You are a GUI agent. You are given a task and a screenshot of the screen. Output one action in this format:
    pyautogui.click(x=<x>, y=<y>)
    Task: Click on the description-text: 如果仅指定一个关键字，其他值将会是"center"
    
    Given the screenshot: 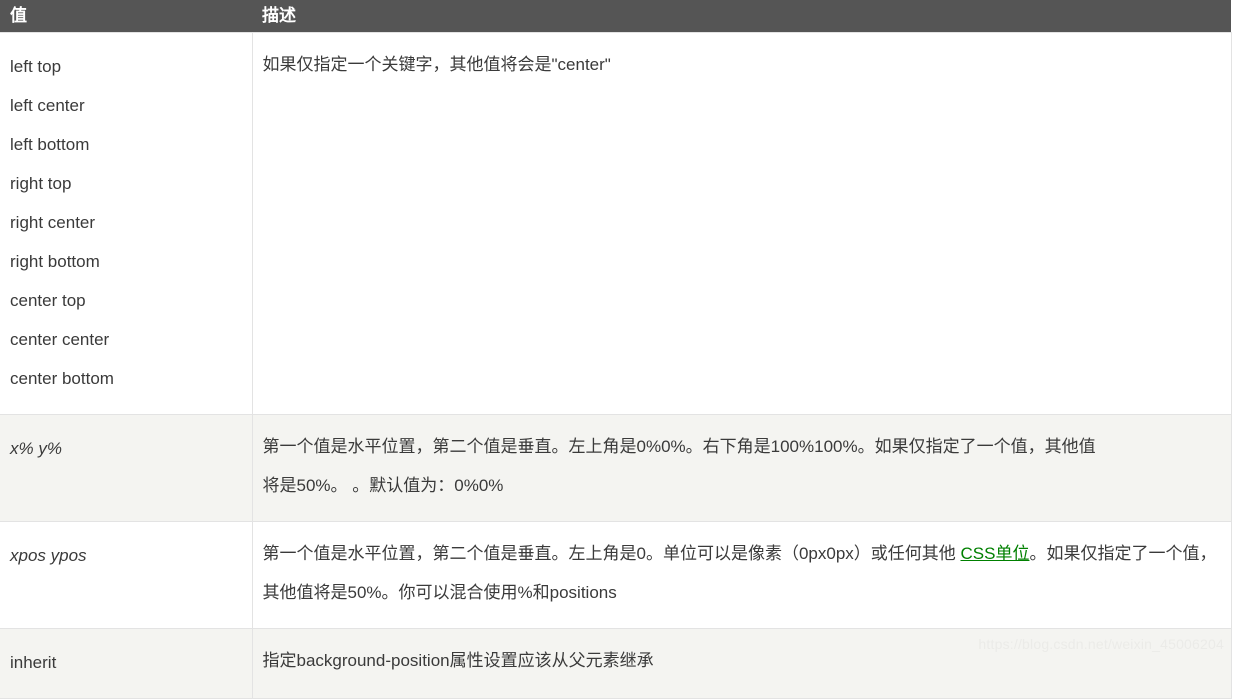 What is the action you would take?
    pyautogui.click(x=436, y=64)
    